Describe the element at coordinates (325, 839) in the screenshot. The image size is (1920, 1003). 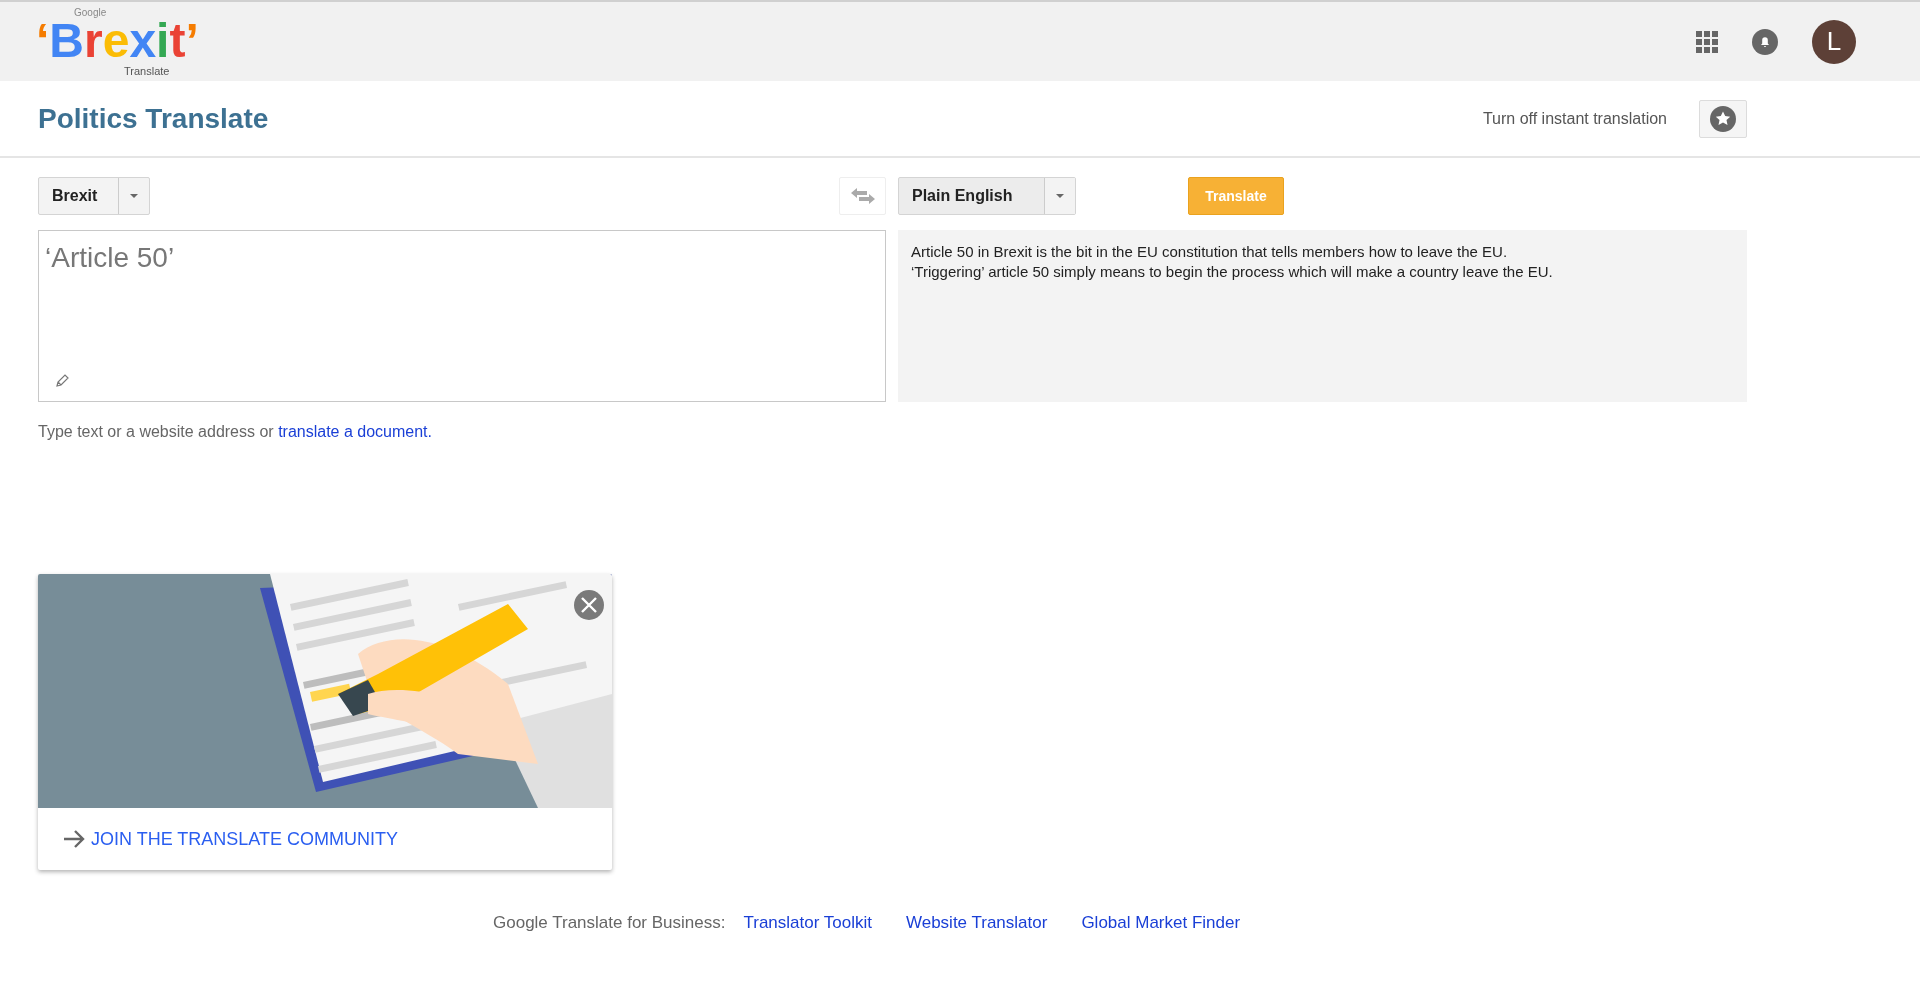
I see `join-community-link: JOIN THE TRANSLATE COMMUNITY` at that location.